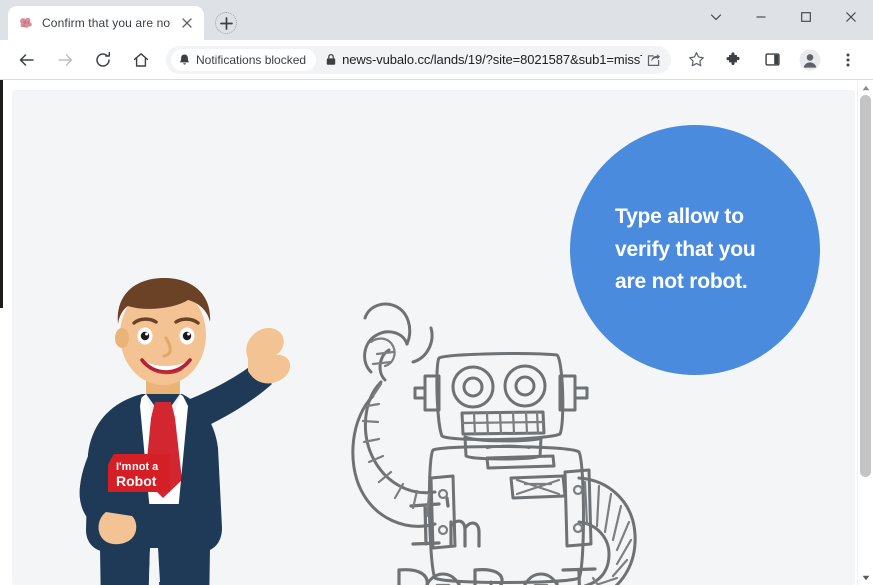 The image size is (873, 585). I want to click on maximize-icon, so click(805, 17).